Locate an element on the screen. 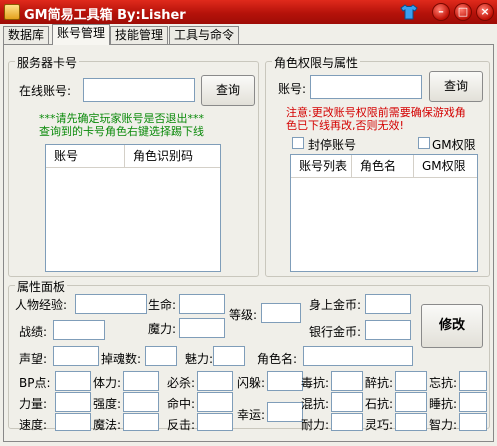 Image resolution: width=497 pixels, height=446 pixels. server-query-button: 查询 is located at coordinates (228, 90).